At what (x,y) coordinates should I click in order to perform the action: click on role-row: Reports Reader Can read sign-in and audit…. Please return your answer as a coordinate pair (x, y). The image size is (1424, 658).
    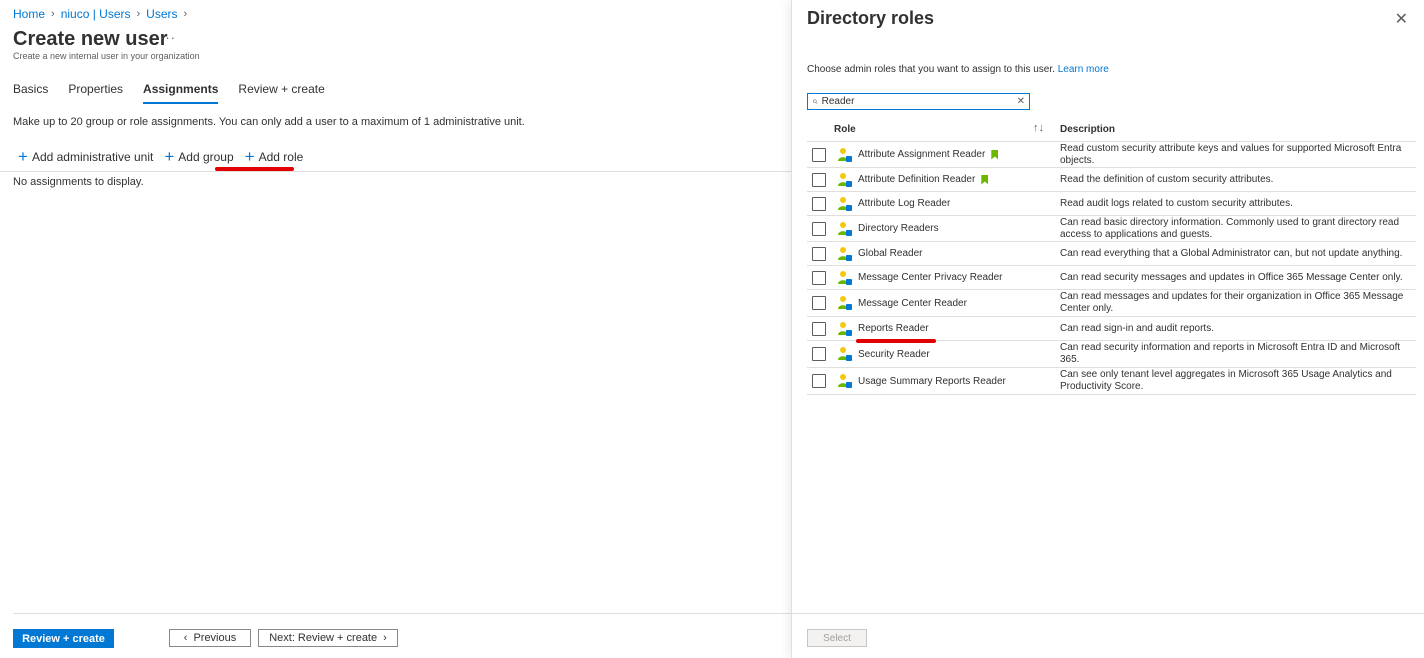
    Looking at the image, I should click on (1111, 329).